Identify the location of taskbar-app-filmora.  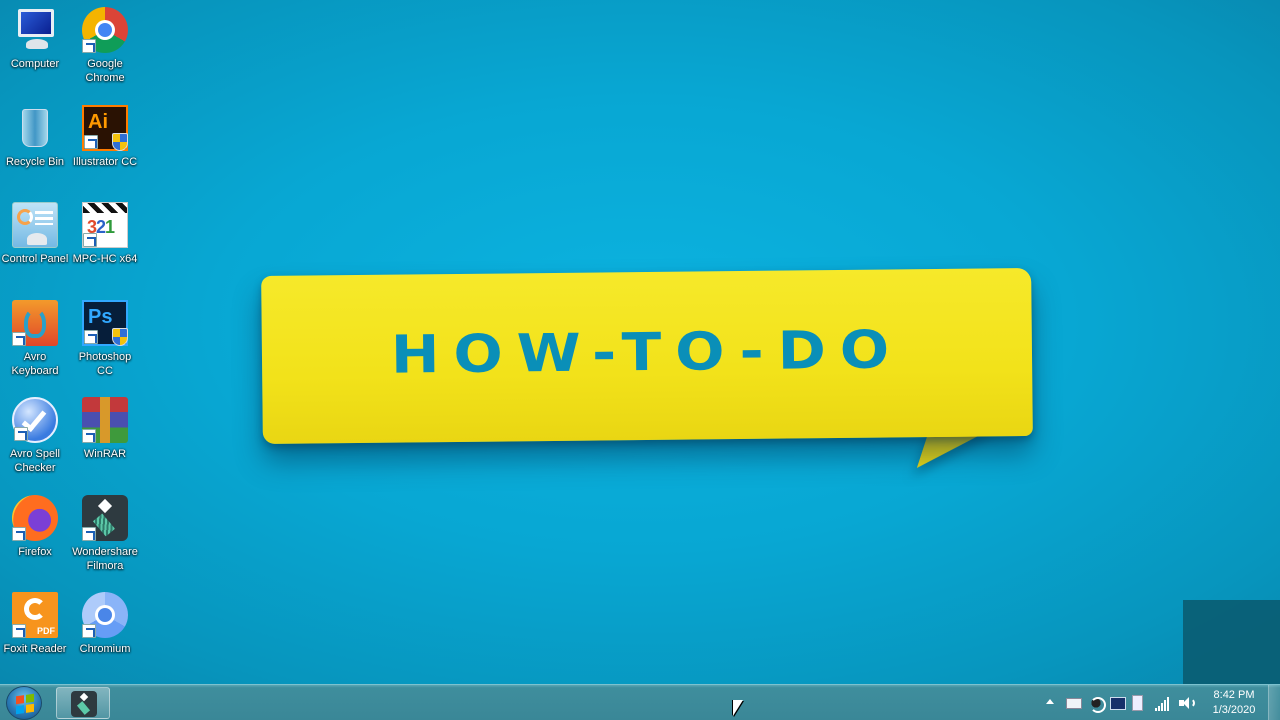
(83, 703).